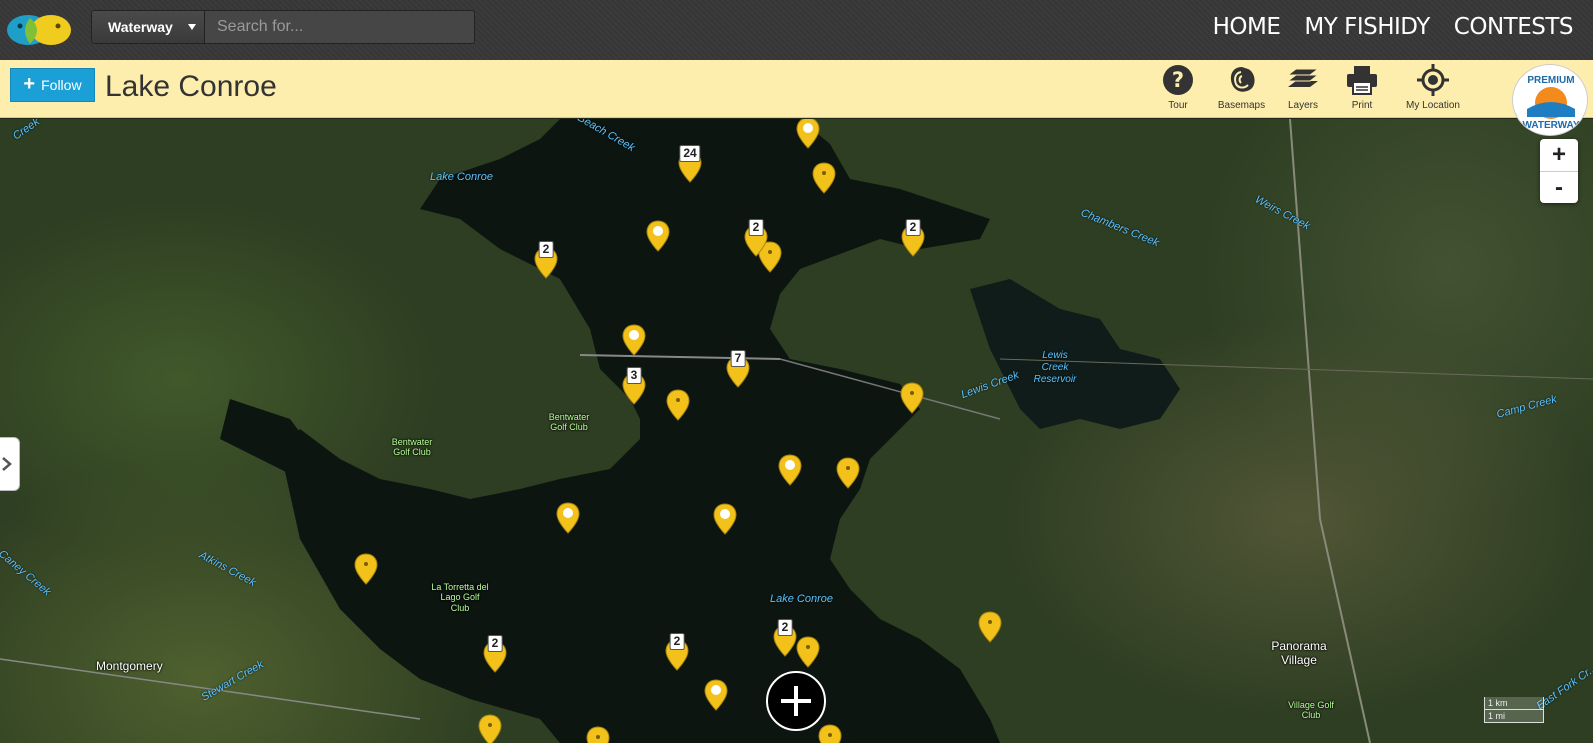  I want to click on layers-icon, so click(1303, 77).